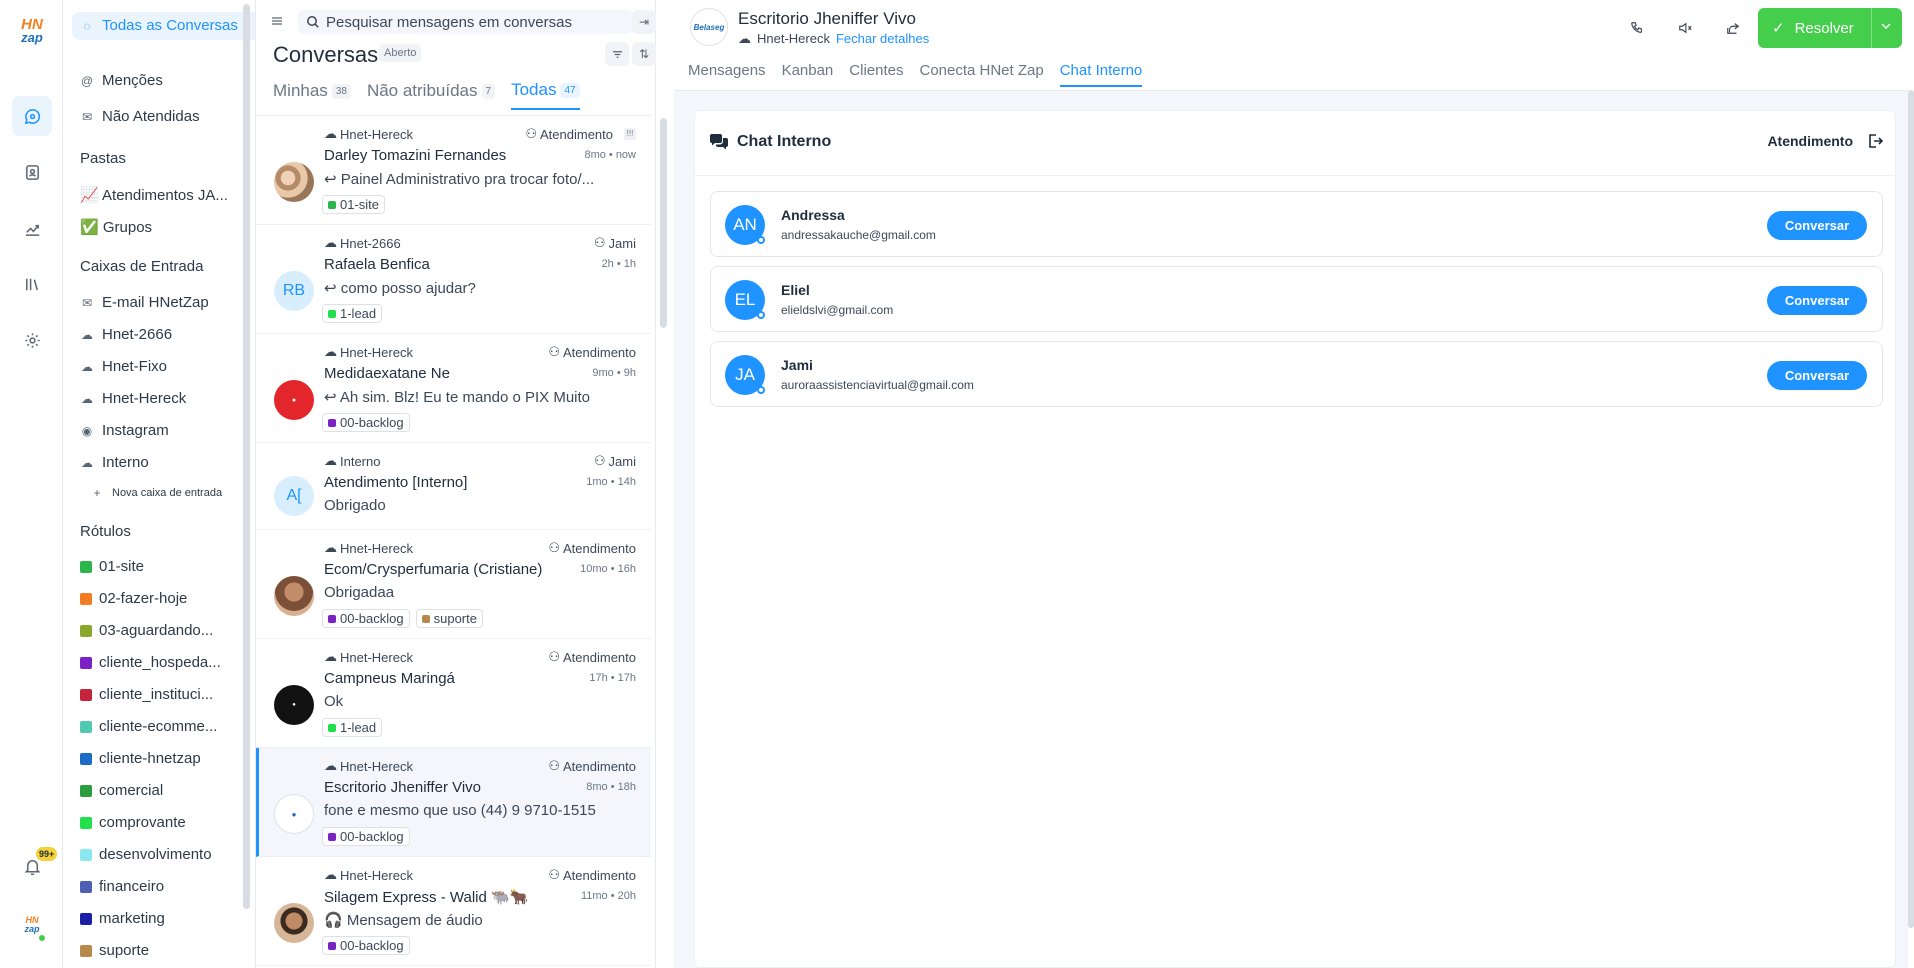 The height and width of the screenshot is (968, 1914). What do you see at coordinates (981, 74) in the screenshot?
I see `tab-conecta: Conecta HNet Zap` at bounding box center [981, 74].